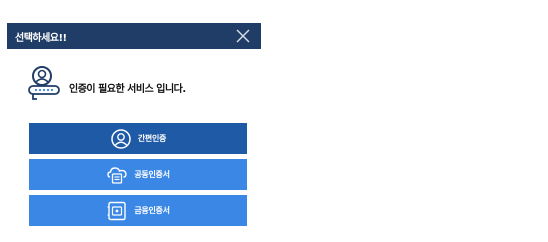  Describe the element at coordinates (44, 83) in the screenshot. I see `person-certificate-icon` at that location.